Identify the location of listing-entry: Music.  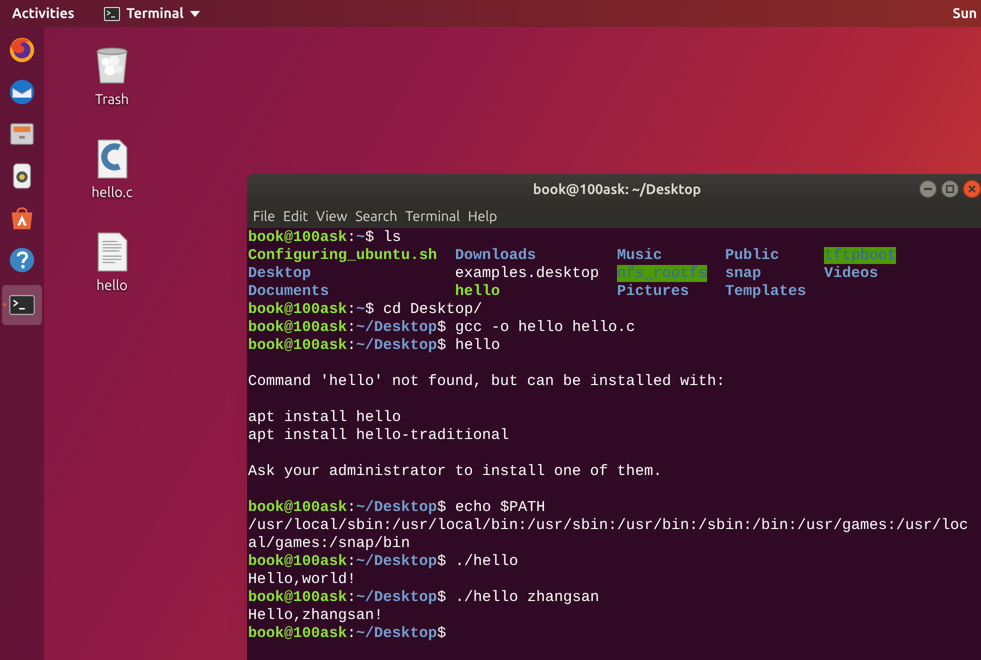
(639, 255).